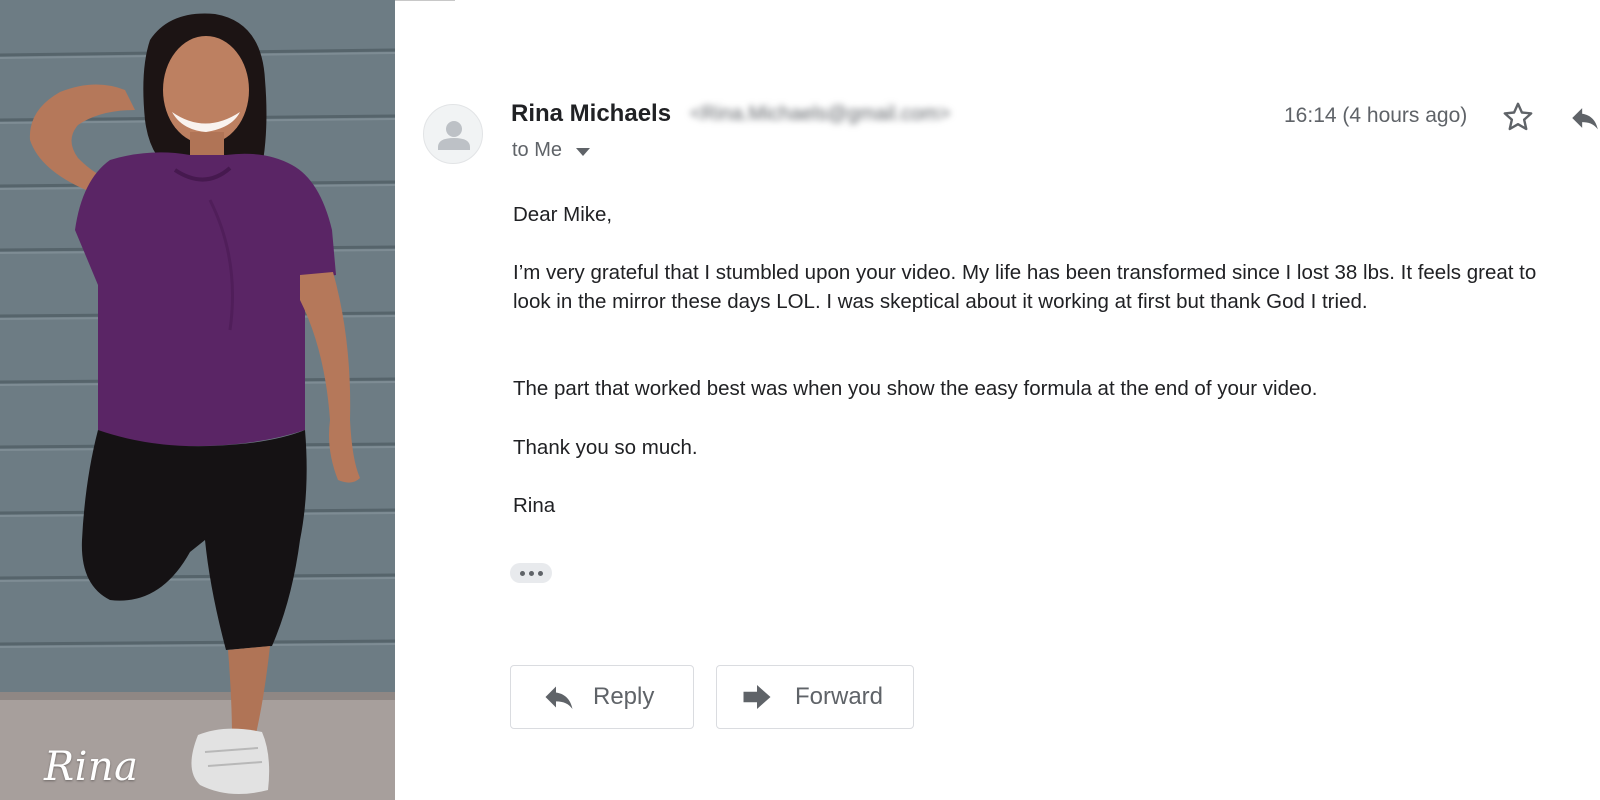 The image size is (1600, 800). What do you see at coordinates (1376, 115) in the screenshot?
I see `email-timestamp: 16:14 (4 hours ago)` at bounding box center [1376, 115].